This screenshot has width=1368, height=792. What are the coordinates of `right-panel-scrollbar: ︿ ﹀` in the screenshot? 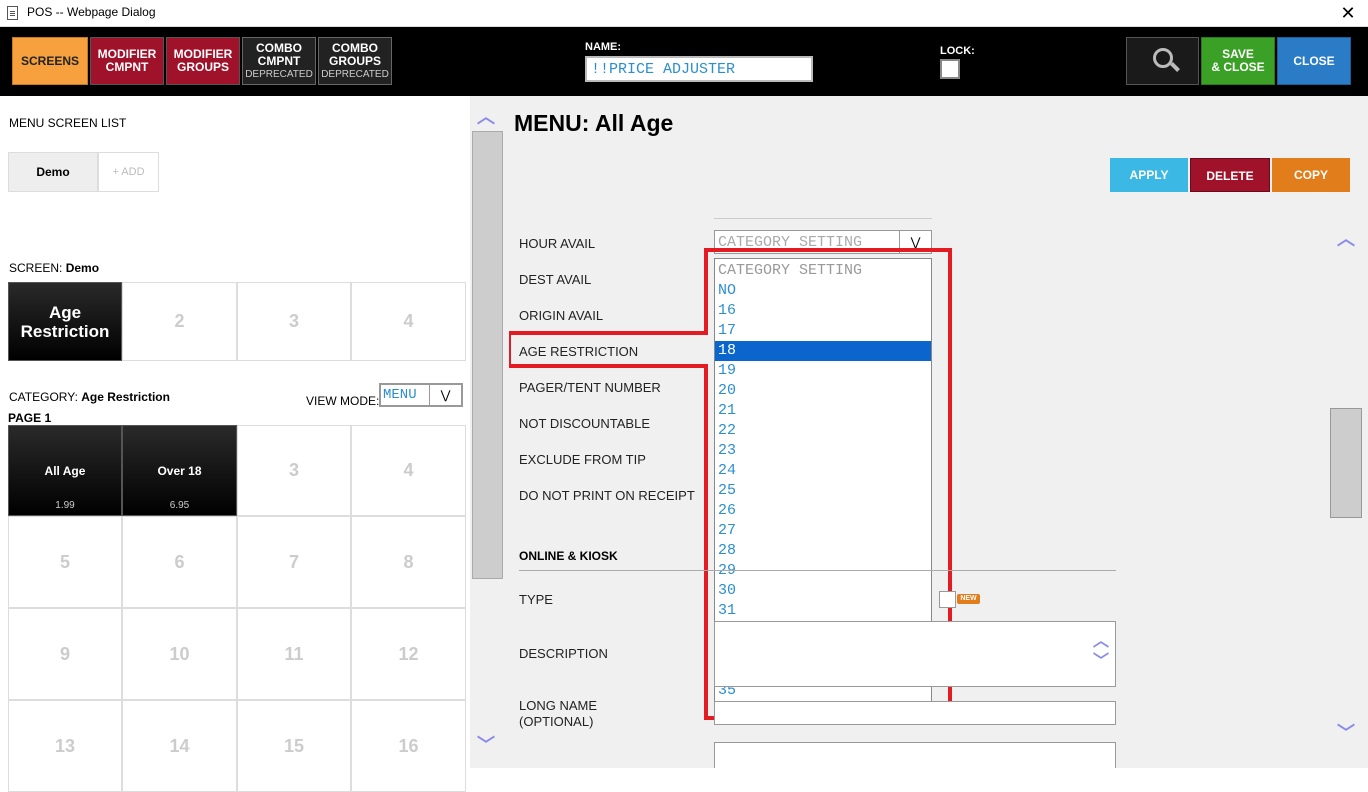 It's located at (1346, 493).